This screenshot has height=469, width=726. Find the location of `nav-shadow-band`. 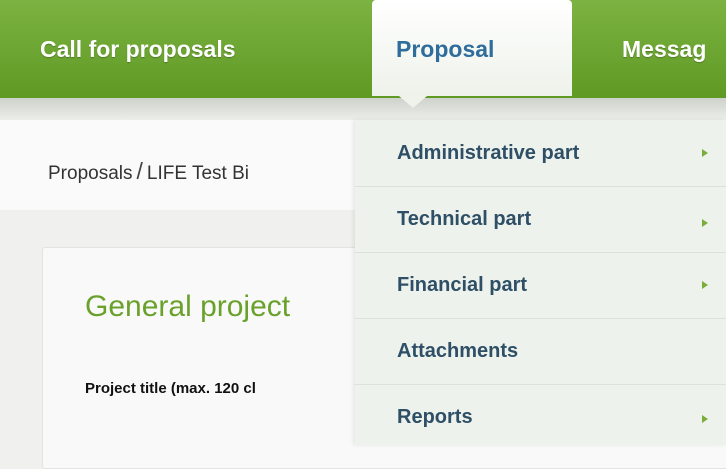

nav-shadow-band is located at coordinates (363, 109).